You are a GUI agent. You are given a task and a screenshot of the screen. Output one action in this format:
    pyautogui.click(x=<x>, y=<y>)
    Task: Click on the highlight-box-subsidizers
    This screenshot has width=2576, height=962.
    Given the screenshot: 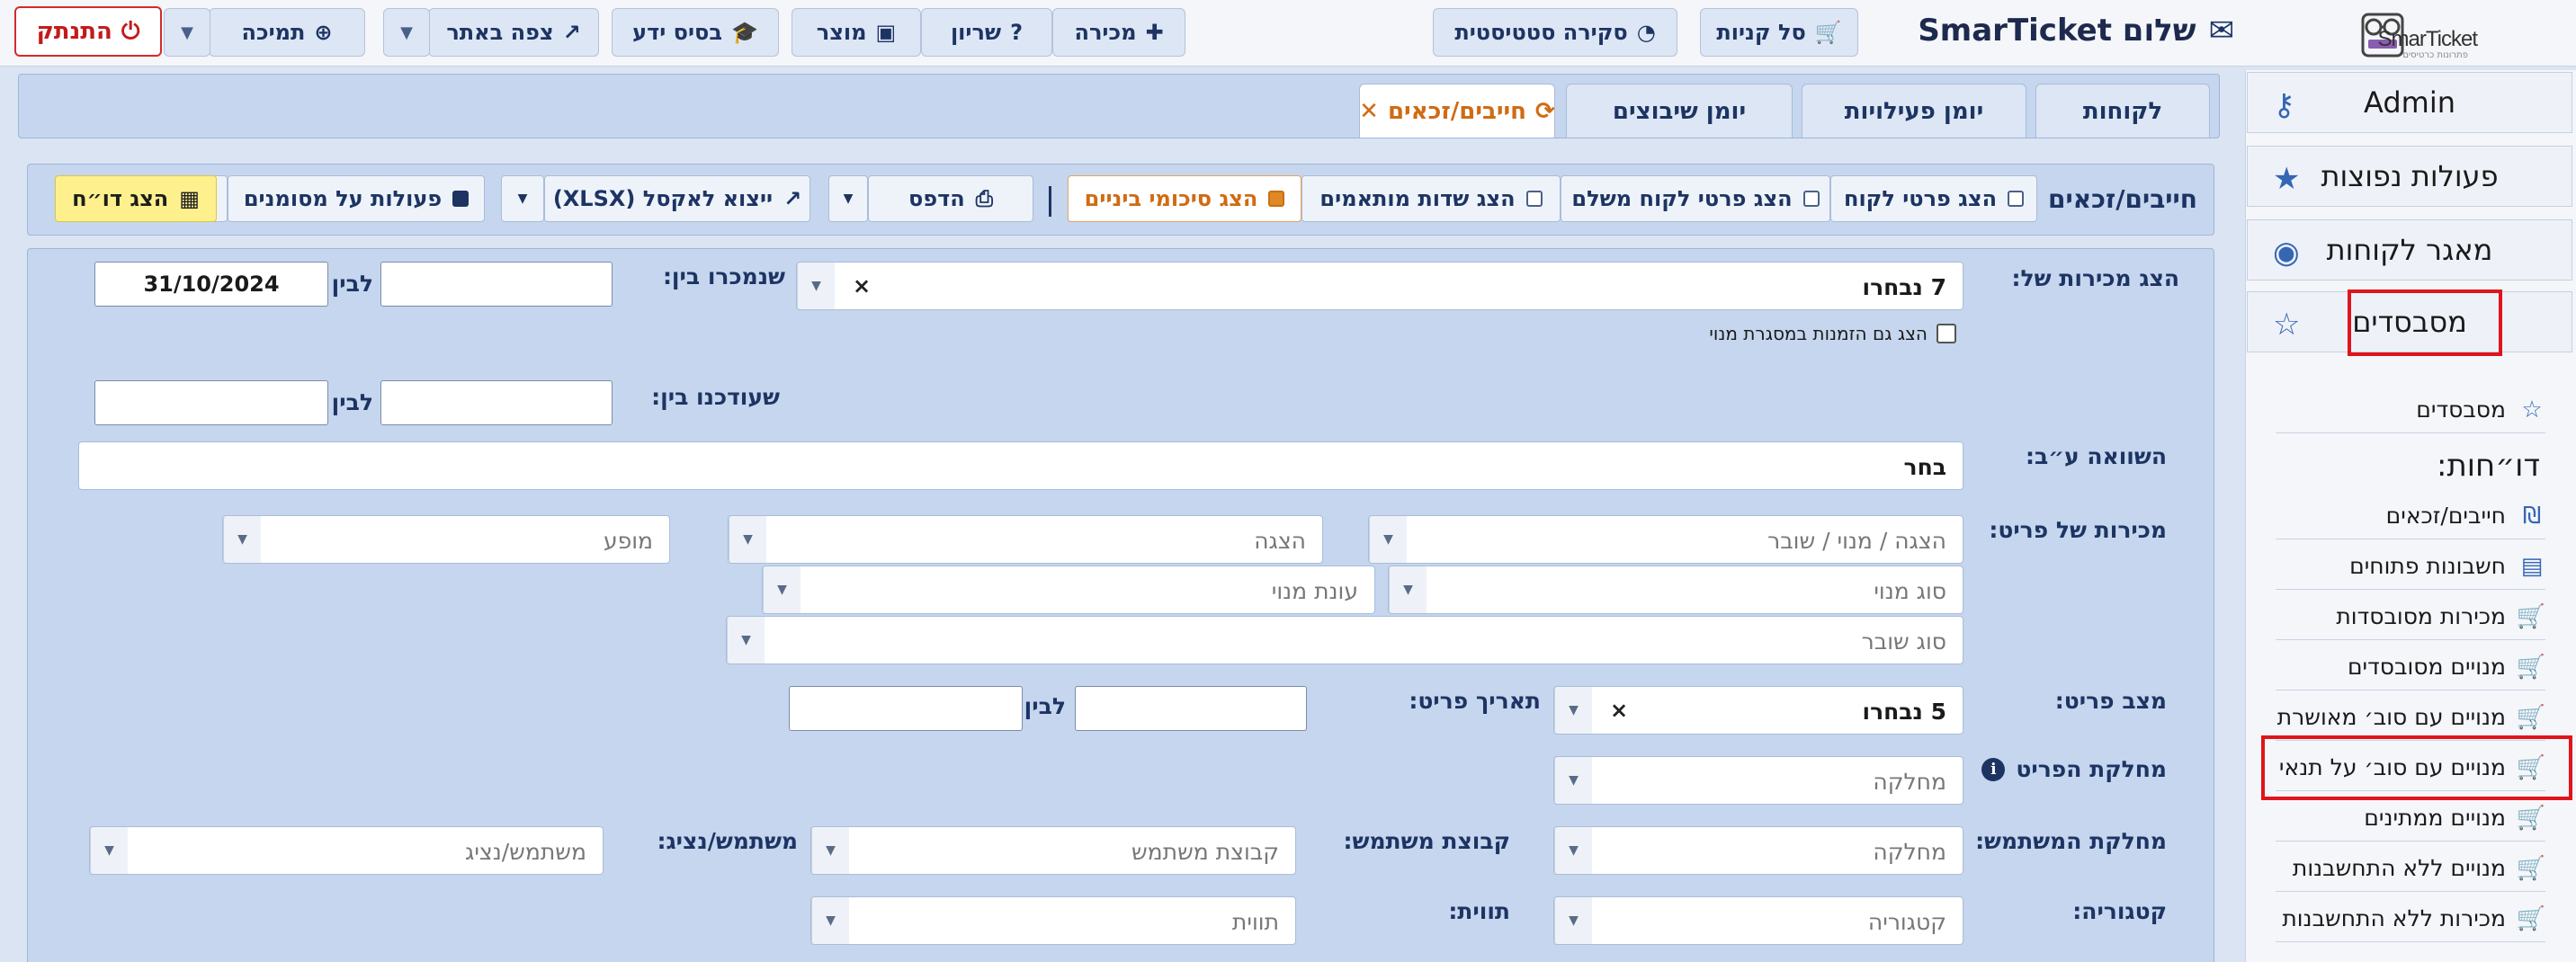 What is the action you would take?
    pyautogui.click(x=2425, y=322)
    